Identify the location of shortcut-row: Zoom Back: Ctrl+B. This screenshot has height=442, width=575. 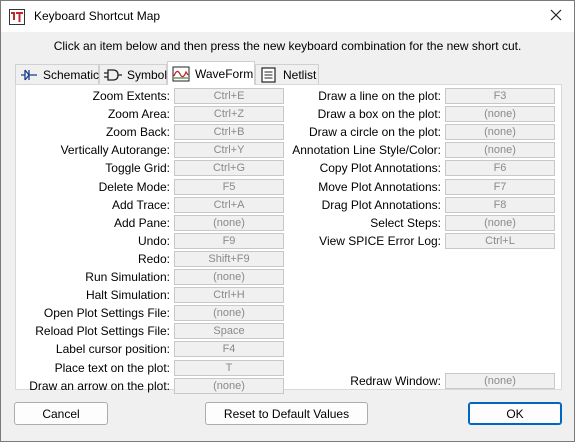
(150, 132).